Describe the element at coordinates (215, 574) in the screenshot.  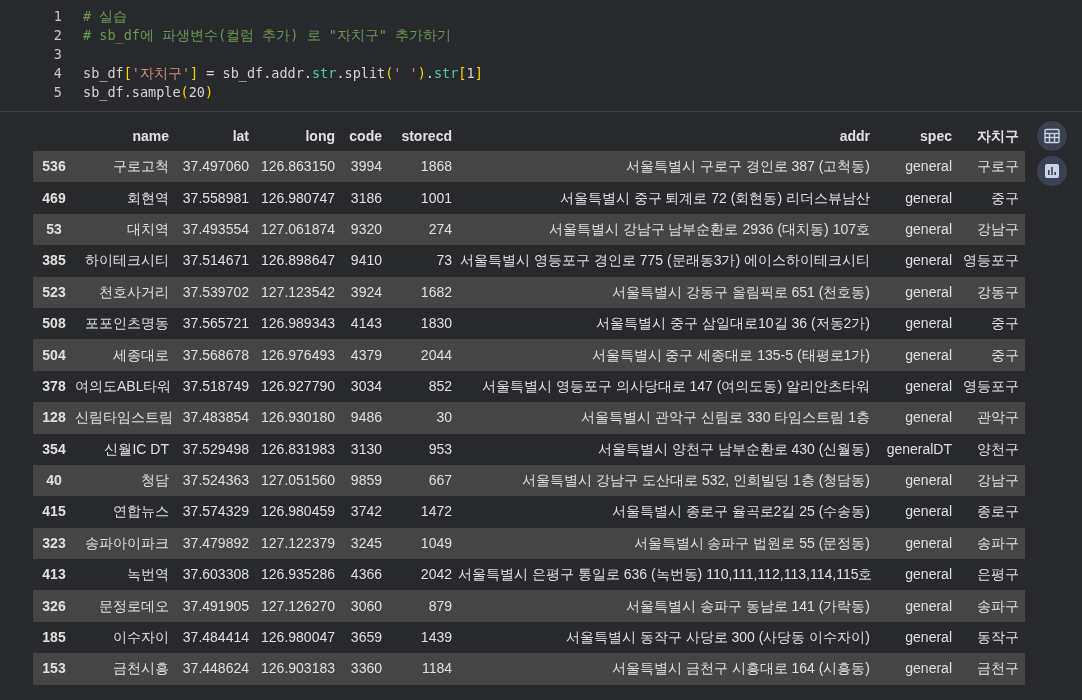
I see `table-cell: 37.603308` at that location.